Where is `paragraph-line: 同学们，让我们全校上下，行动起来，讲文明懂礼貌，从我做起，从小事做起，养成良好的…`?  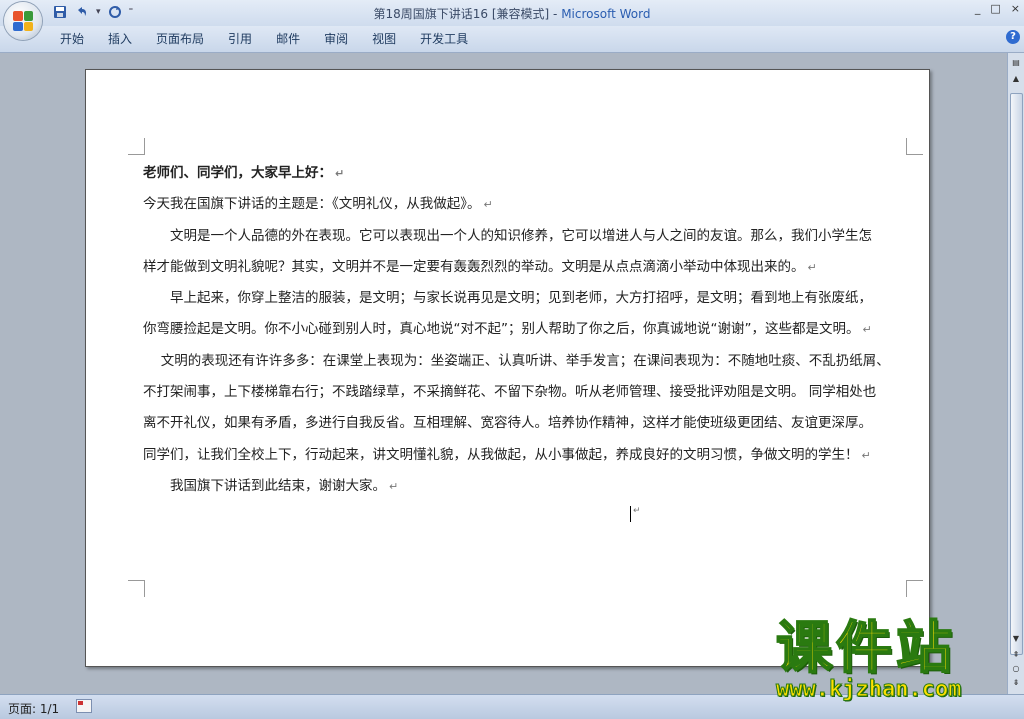 paragraph-line: 同学们，让我们全校上下，行动起来，讲文明懂礼貌，从我做起，从小事做起，养成良好的… is located at coordinates (525, 455).